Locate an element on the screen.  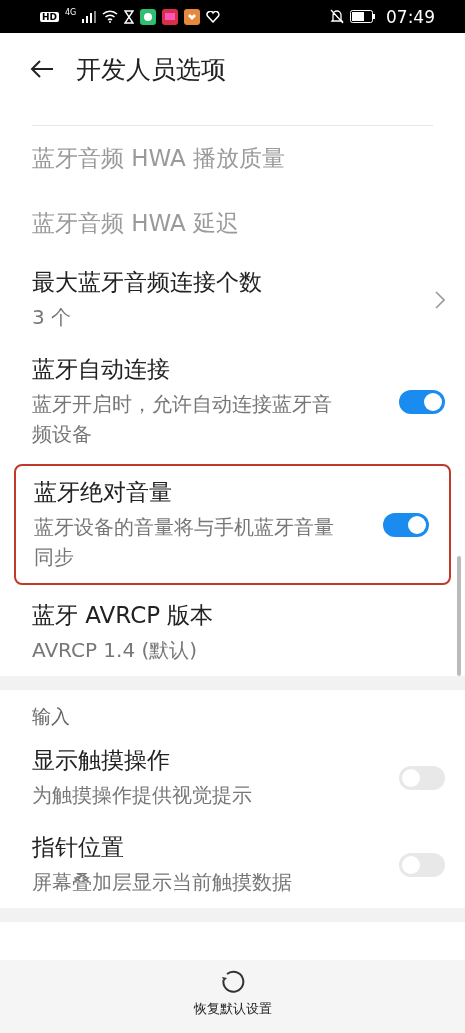
setting-title: 指针位置 is located at coordinates (78, 847).